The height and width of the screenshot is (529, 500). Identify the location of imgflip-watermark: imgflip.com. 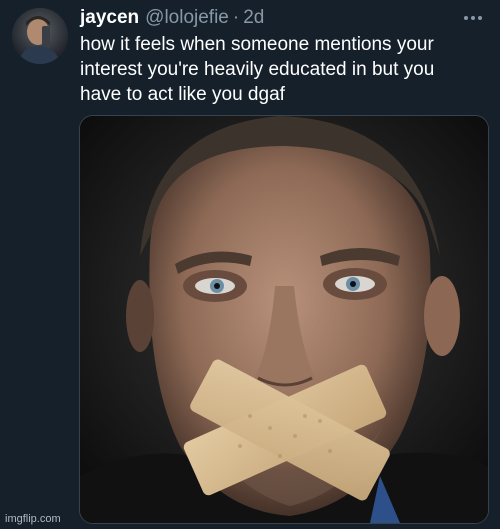
(33, 519).